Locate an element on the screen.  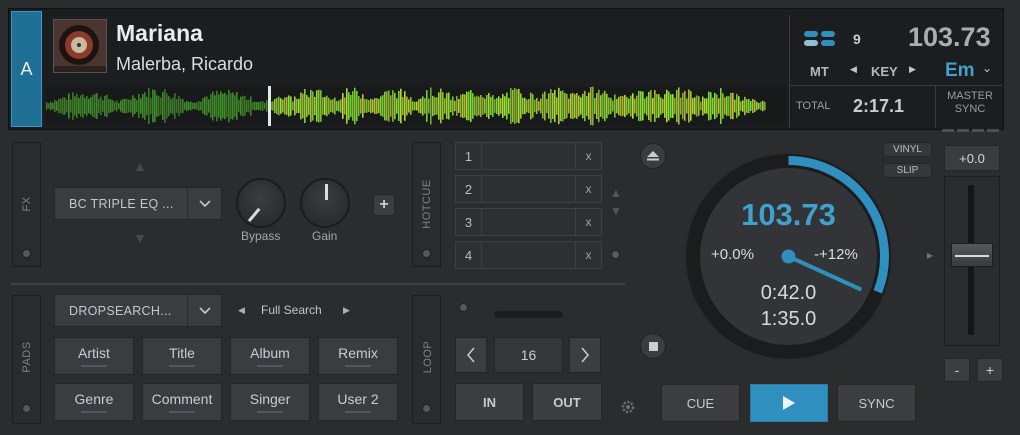
slip-button: SLIP is located at coordinates (907, 170).